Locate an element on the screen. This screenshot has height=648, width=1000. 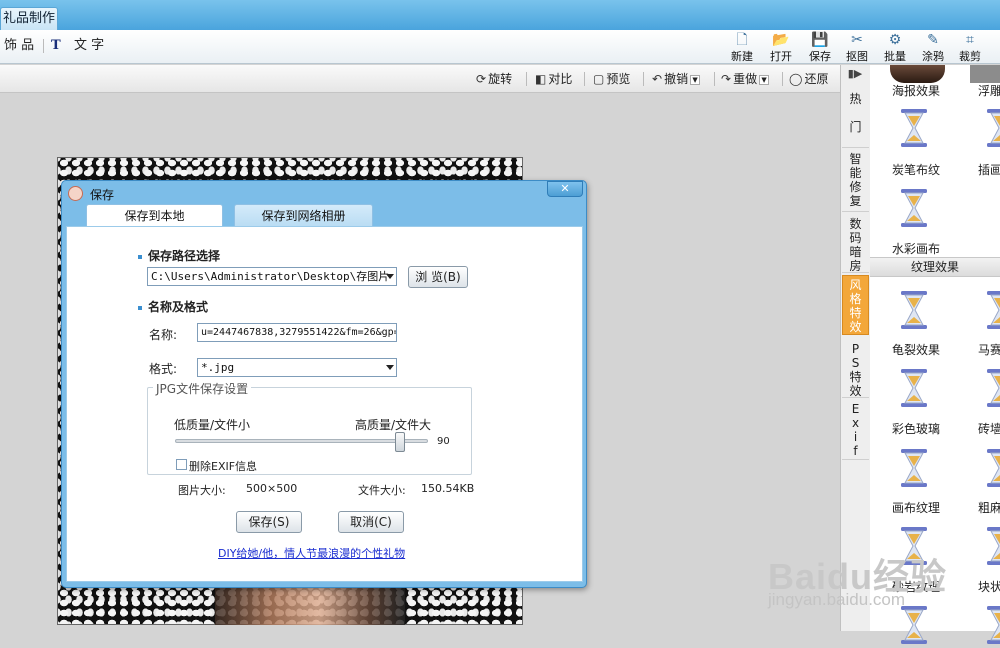
effect-label: 马赛 is located at coordinates (989, 350).